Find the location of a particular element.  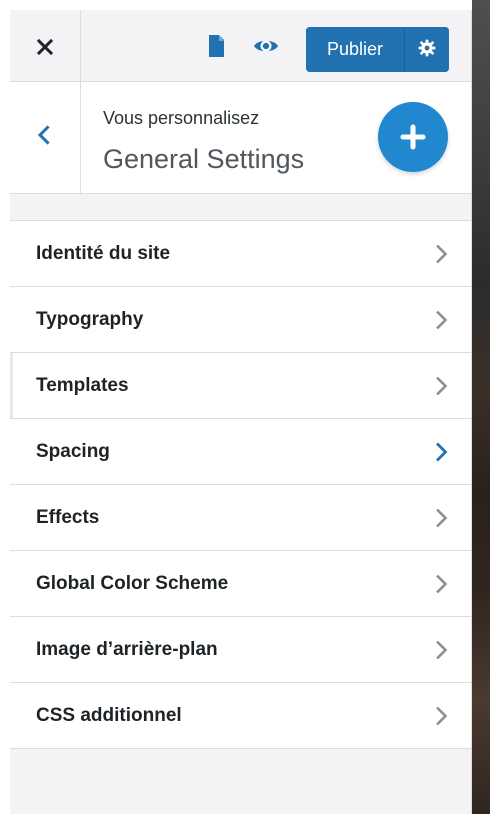

gear-icon is located at coordinates (427, 48).